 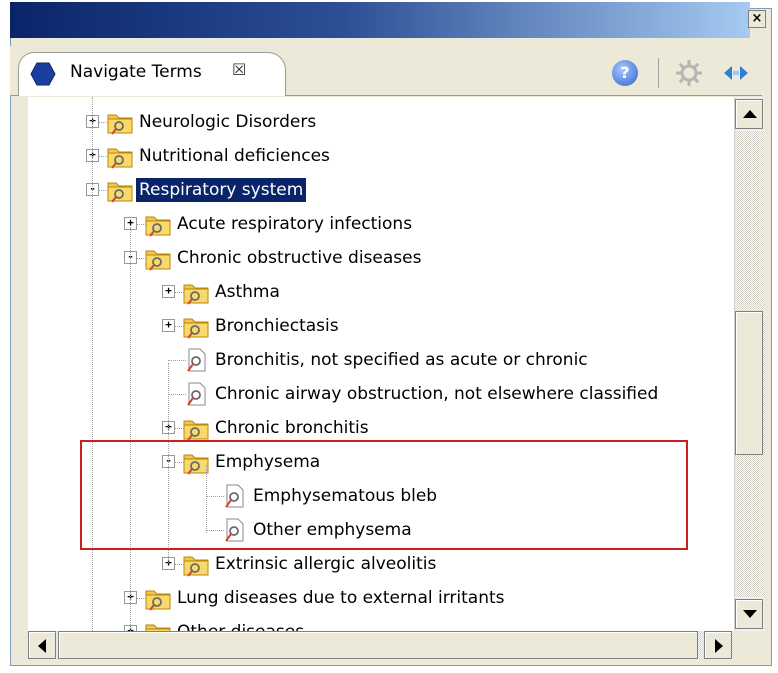 I want to click on horizontal-scrollbar, so click(x=381, y=645).